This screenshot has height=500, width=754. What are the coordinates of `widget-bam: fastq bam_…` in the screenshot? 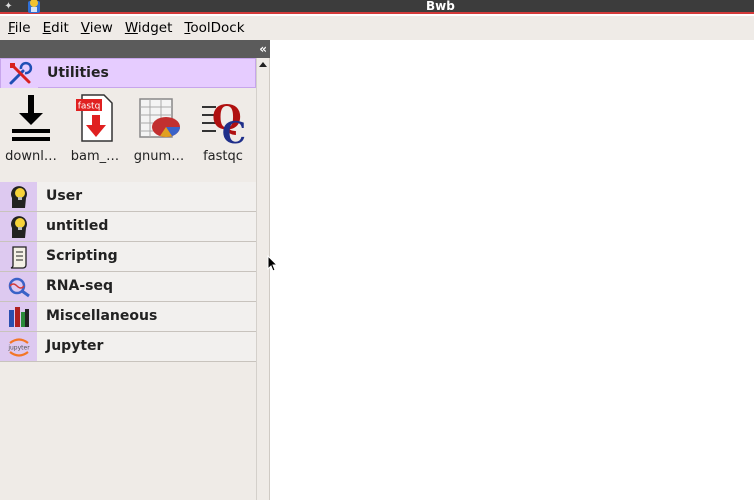 It's located at (95, 135).